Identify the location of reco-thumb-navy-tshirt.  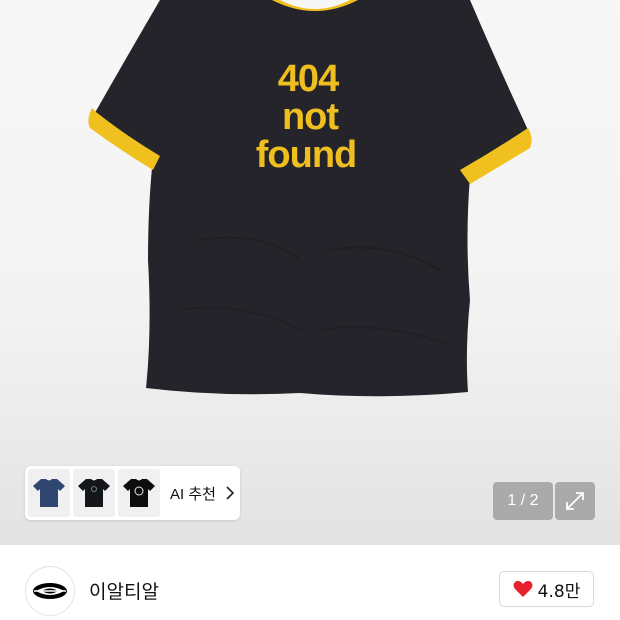
(49, 493).